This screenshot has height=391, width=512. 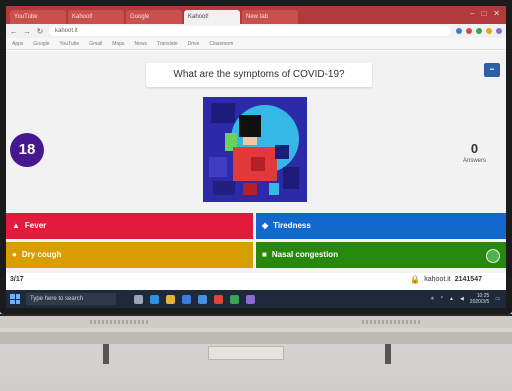 I want to click on bookmark-item: Classroom, so click(x=221, y=44).